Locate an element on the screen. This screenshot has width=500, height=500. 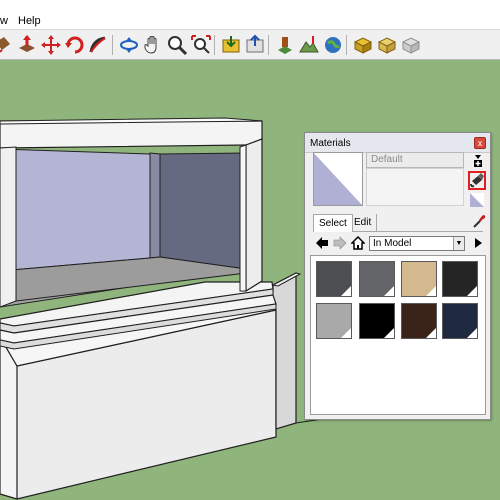
rotate-icon is located at coordinates (75, 45).